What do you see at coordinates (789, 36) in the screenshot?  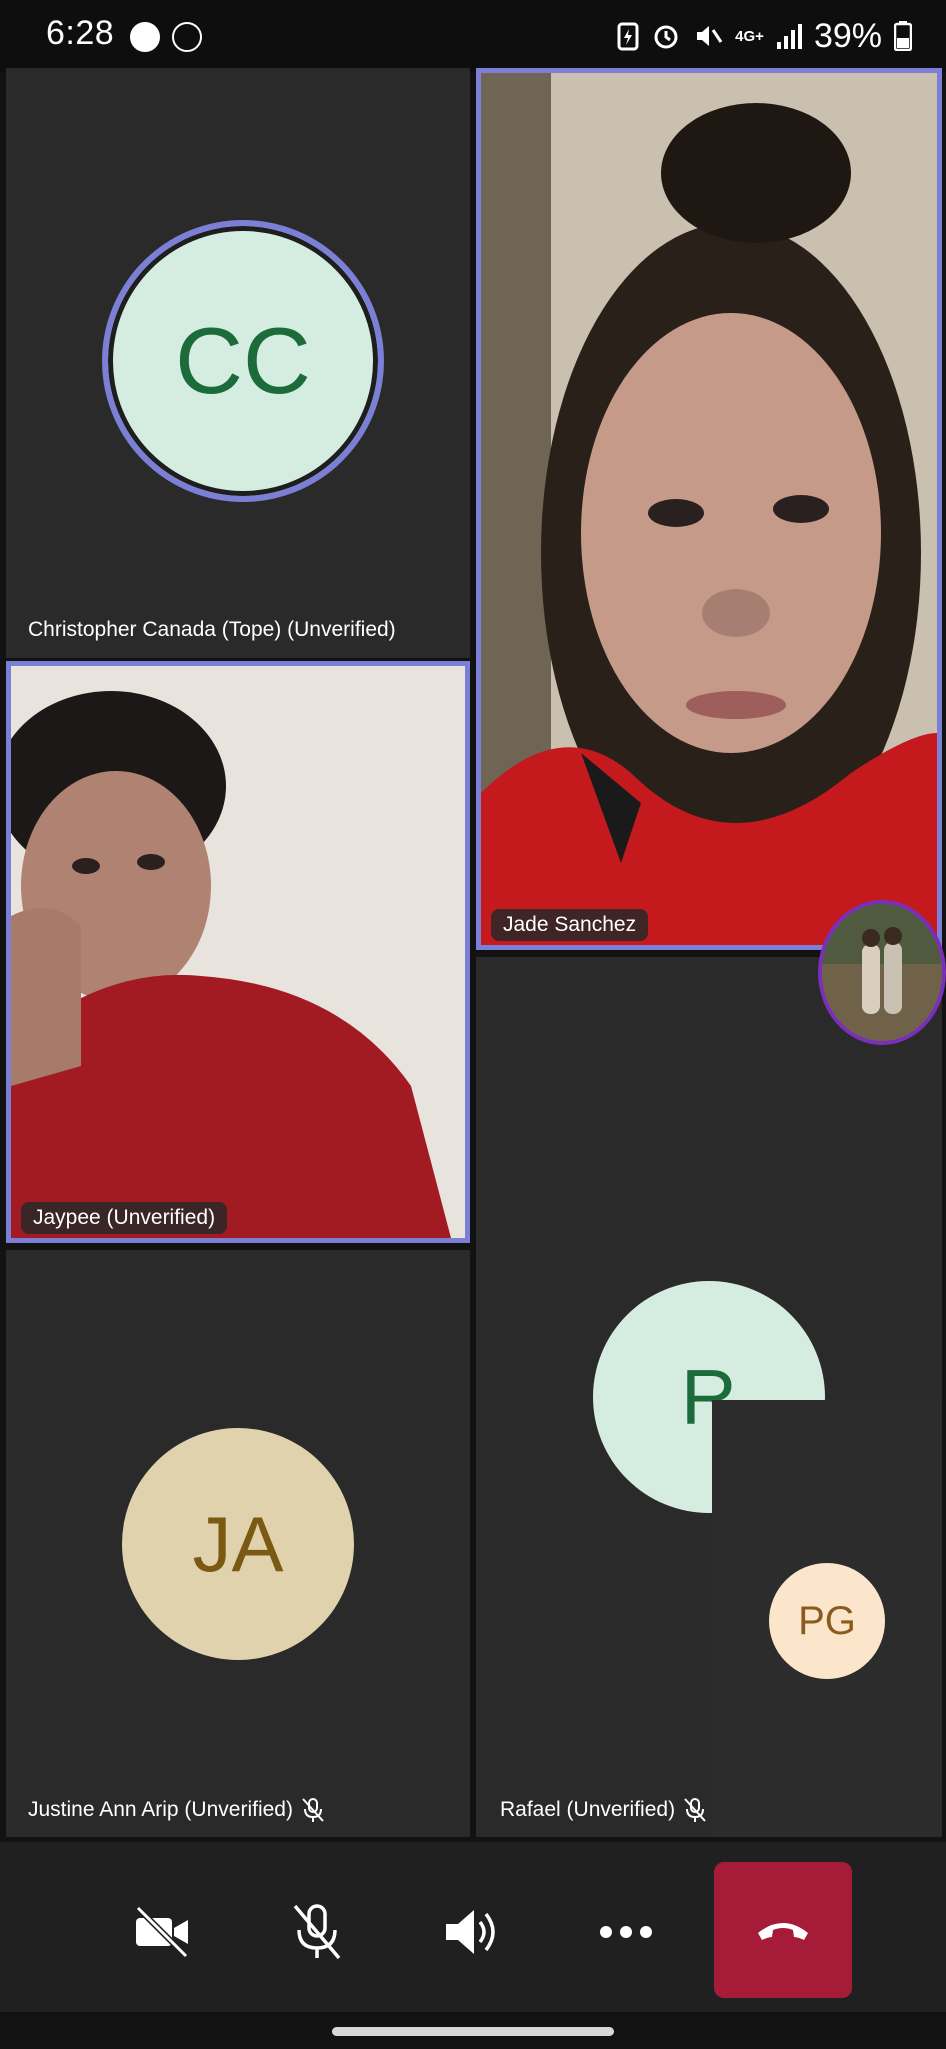 I see `signal-icon` at bounding box center [789, 36].